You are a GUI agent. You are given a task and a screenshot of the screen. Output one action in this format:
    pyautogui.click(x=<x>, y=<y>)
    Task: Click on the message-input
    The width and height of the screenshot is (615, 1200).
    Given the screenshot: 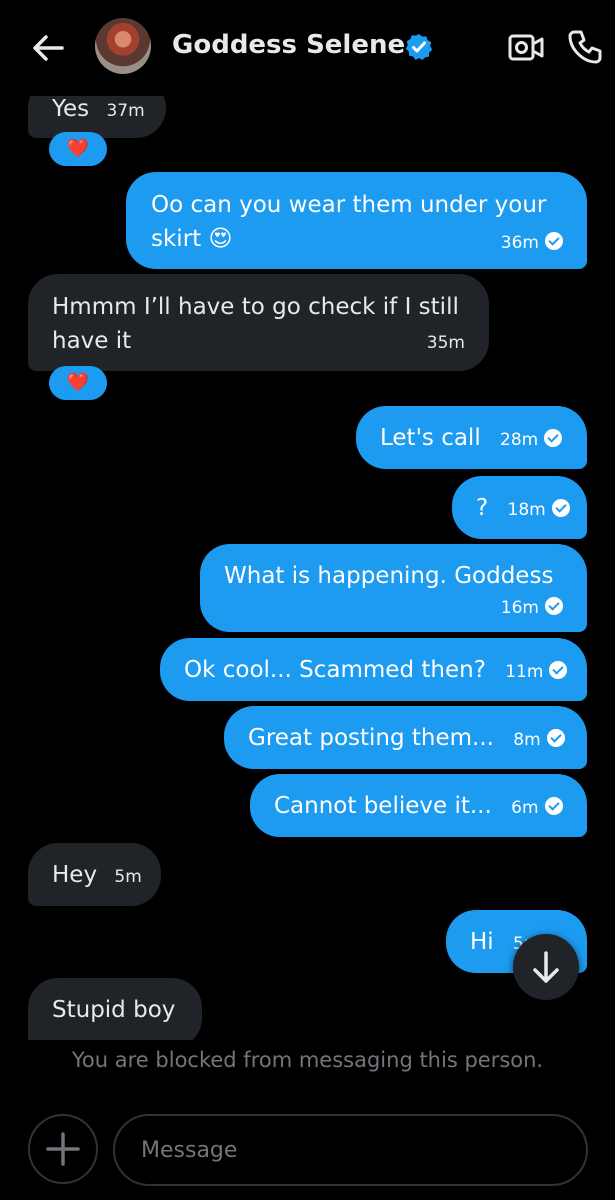 What is the action you would take?
    pyautogui.click(x=350, y=1150)
    